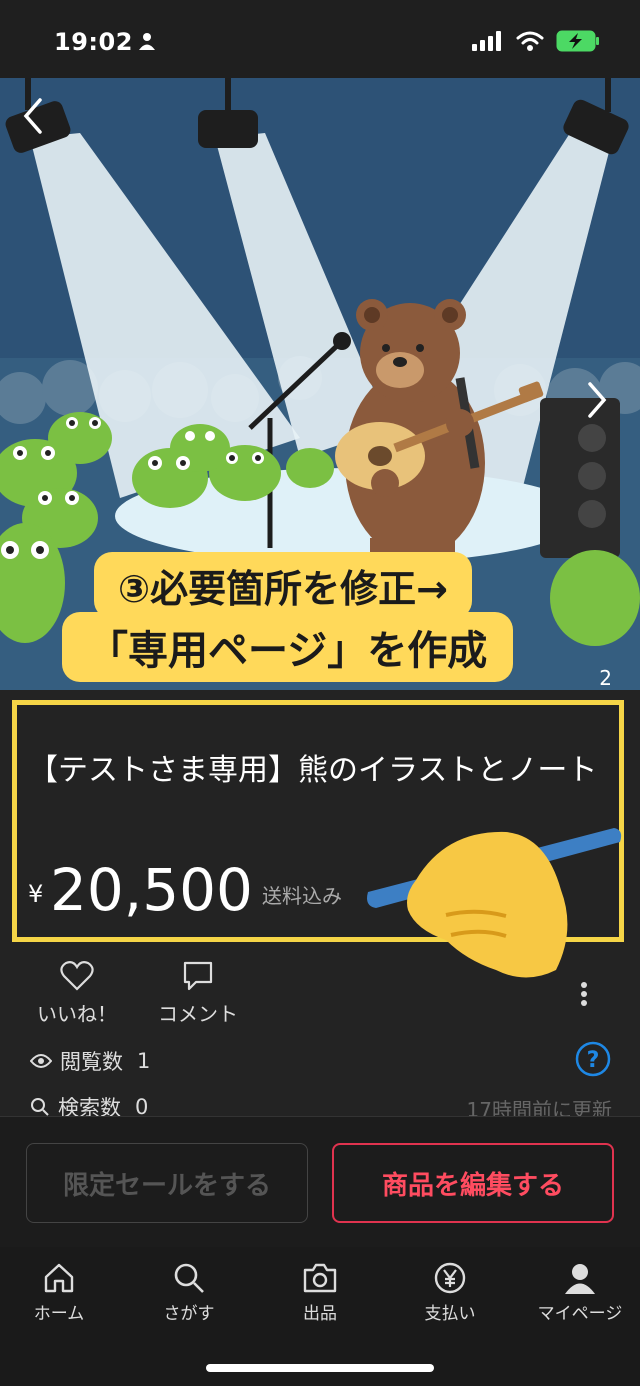 This screenshot has width=640, height=1386. I want to click on more-options-icon, so click(584, 994).